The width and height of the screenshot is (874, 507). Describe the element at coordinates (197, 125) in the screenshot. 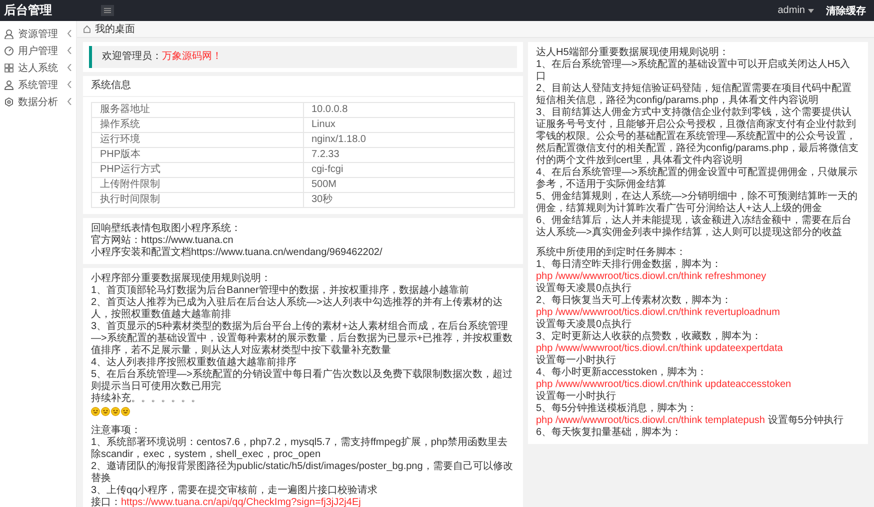

I see `table-cell: 操作系统` at that location.